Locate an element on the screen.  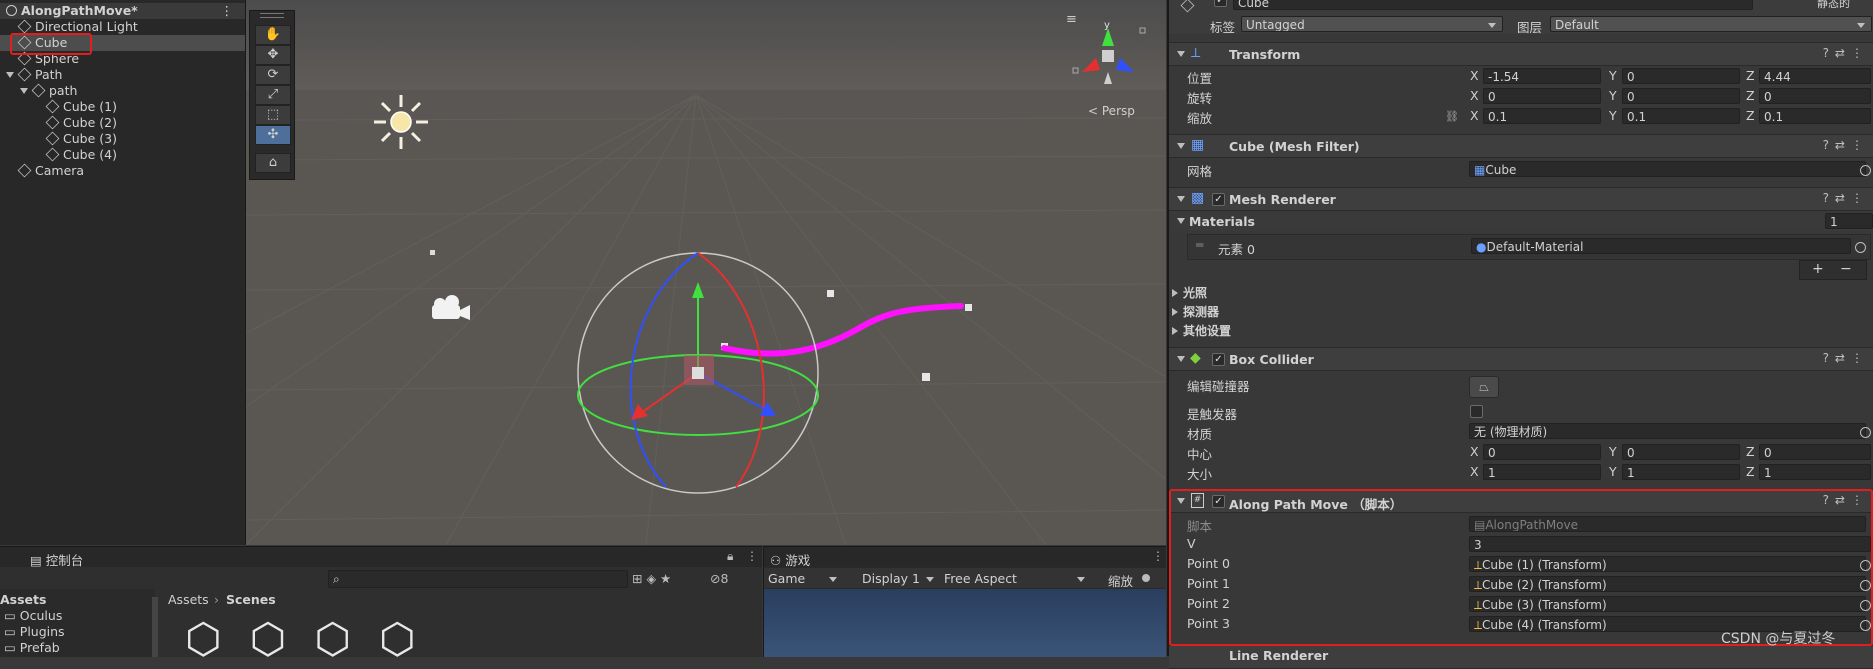
layer-dropdown: Default is located at coordinates (1711, 24).